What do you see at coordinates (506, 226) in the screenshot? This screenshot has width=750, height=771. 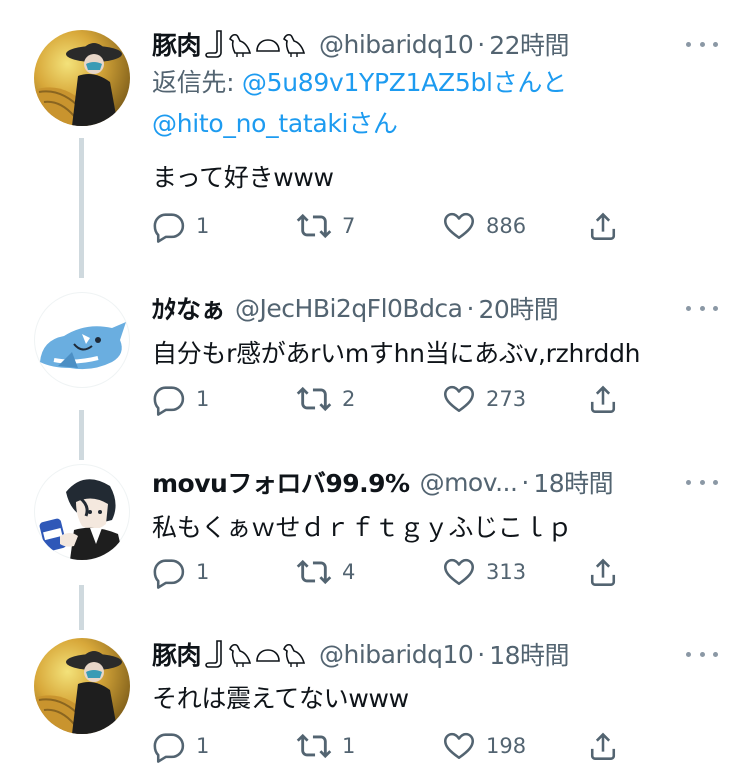 I see `like-count: 886` at bounding box center [506, 226].